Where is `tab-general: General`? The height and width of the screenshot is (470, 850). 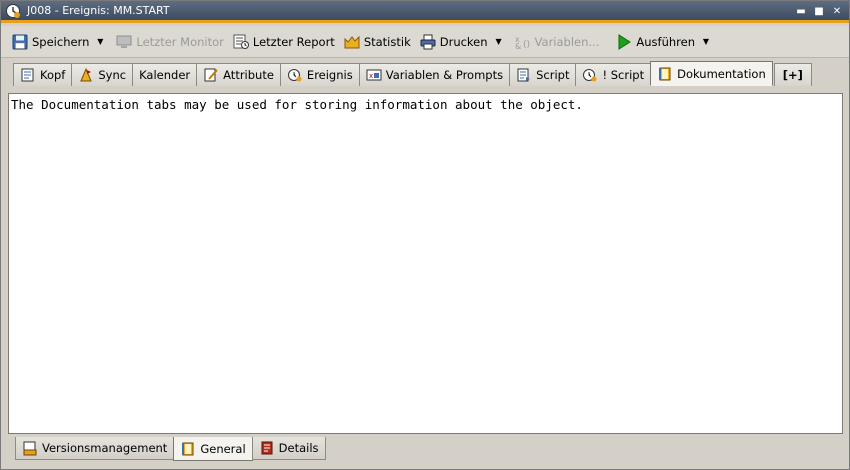 tab-general: General is located at coordinates (213, 449).